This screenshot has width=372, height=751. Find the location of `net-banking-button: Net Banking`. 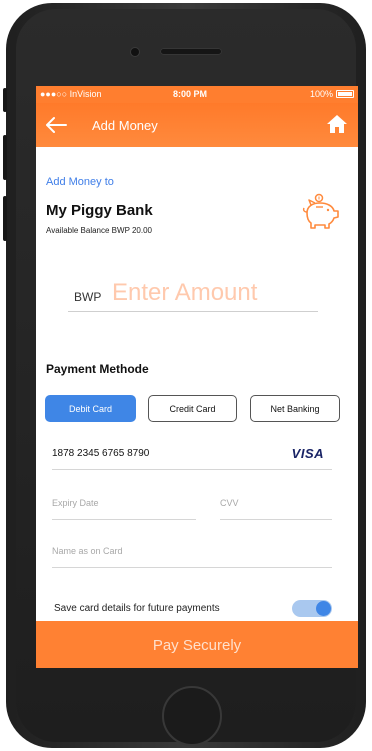

net-banking-button: Net Banking is located at coordinates (295, 408).